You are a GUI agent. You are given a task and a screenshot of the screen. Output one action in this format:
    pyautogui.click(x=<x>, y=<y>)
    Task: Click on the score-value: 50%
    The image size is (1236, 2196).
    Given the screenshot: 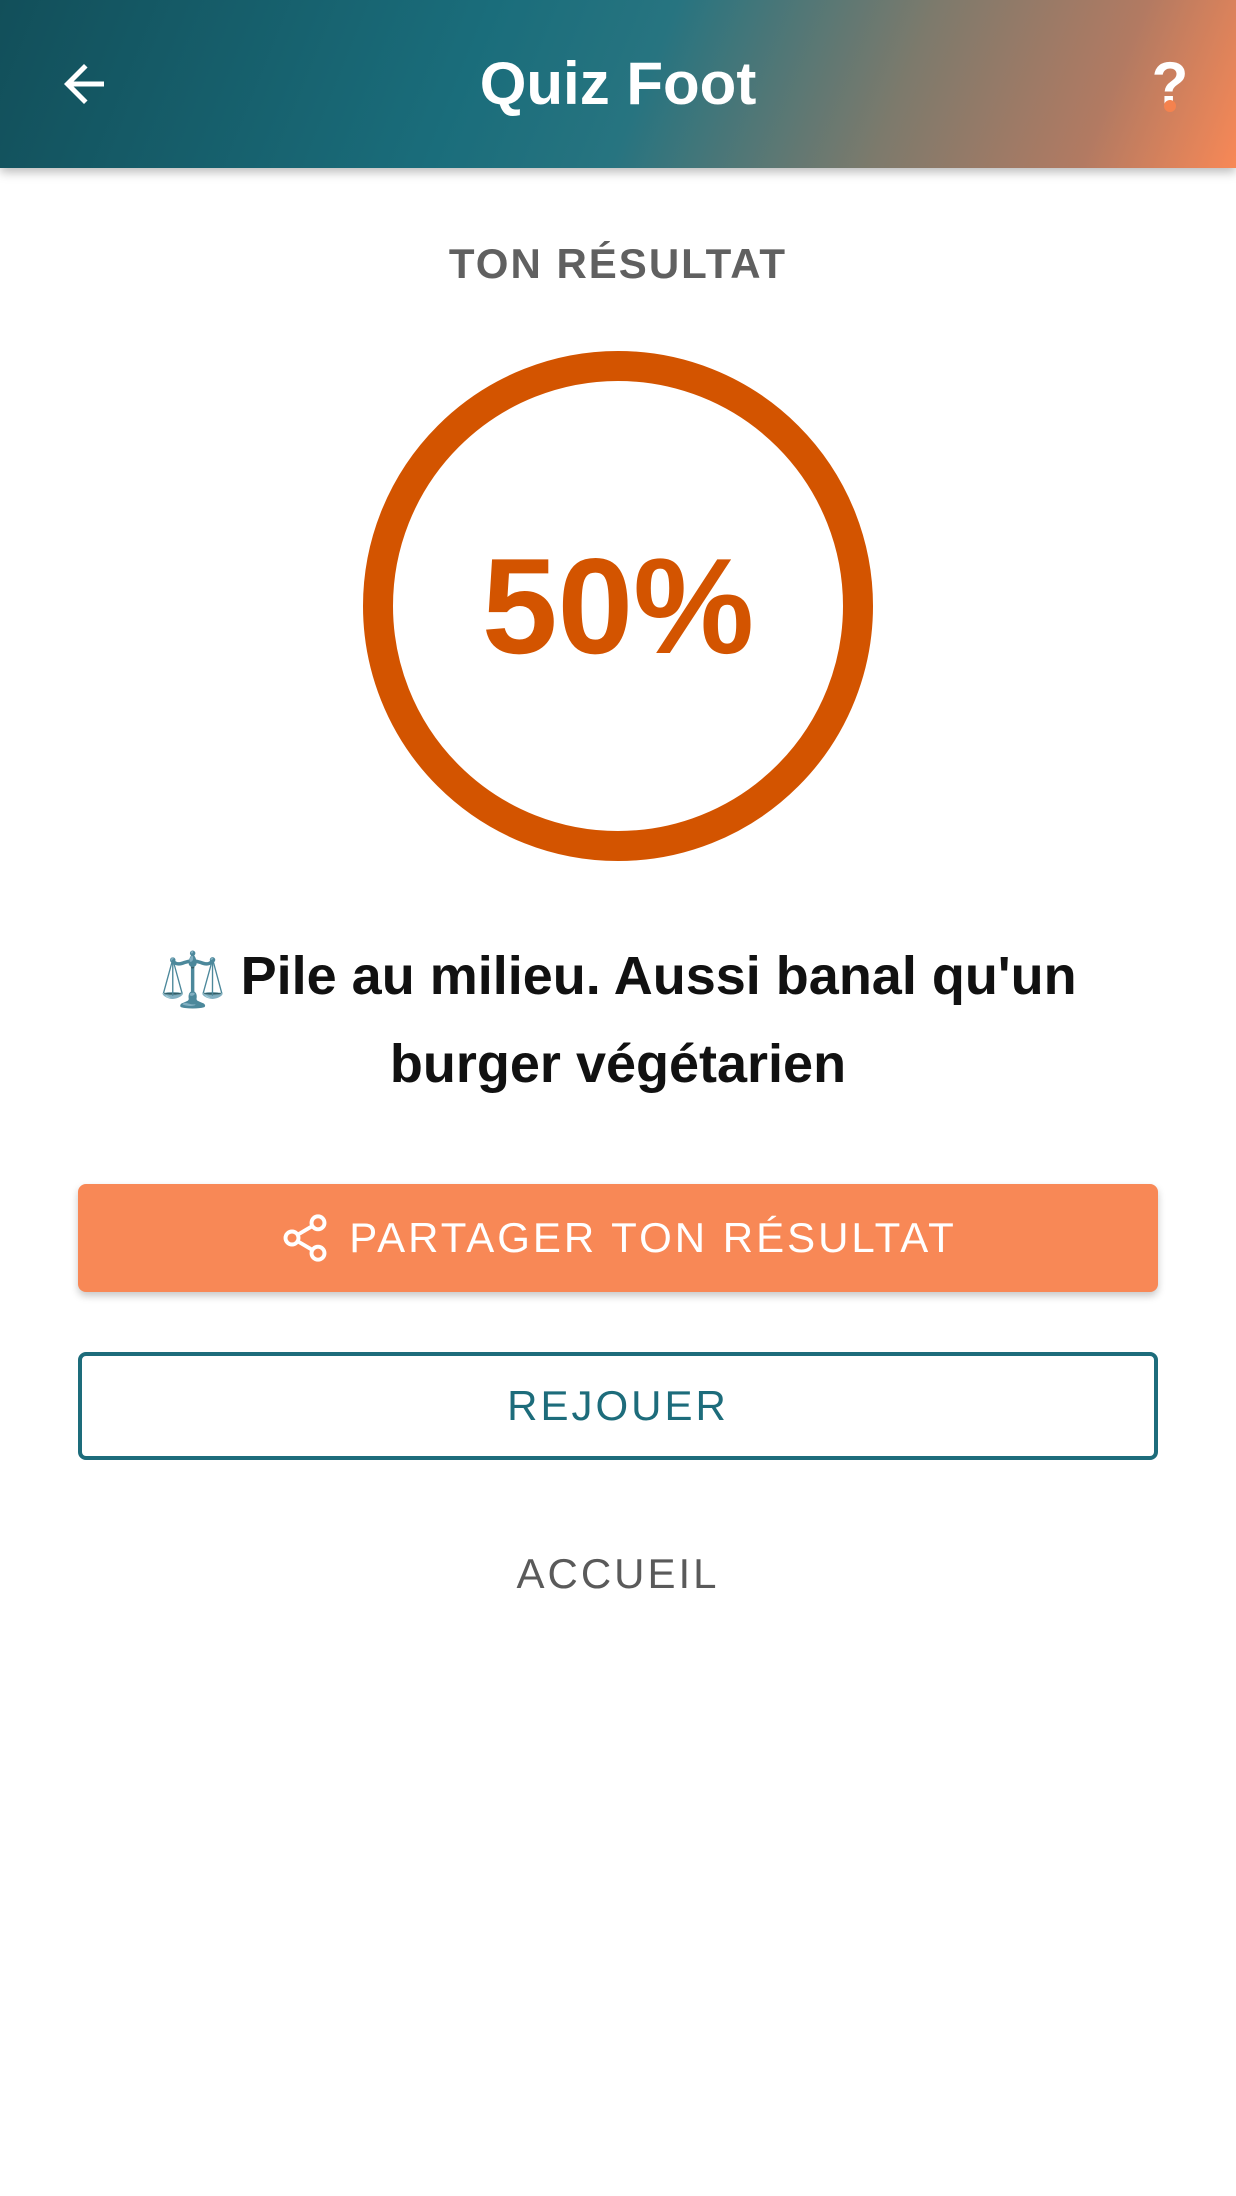 What is the action you would take?
    pyautogui.click(x=618, y=606)
    